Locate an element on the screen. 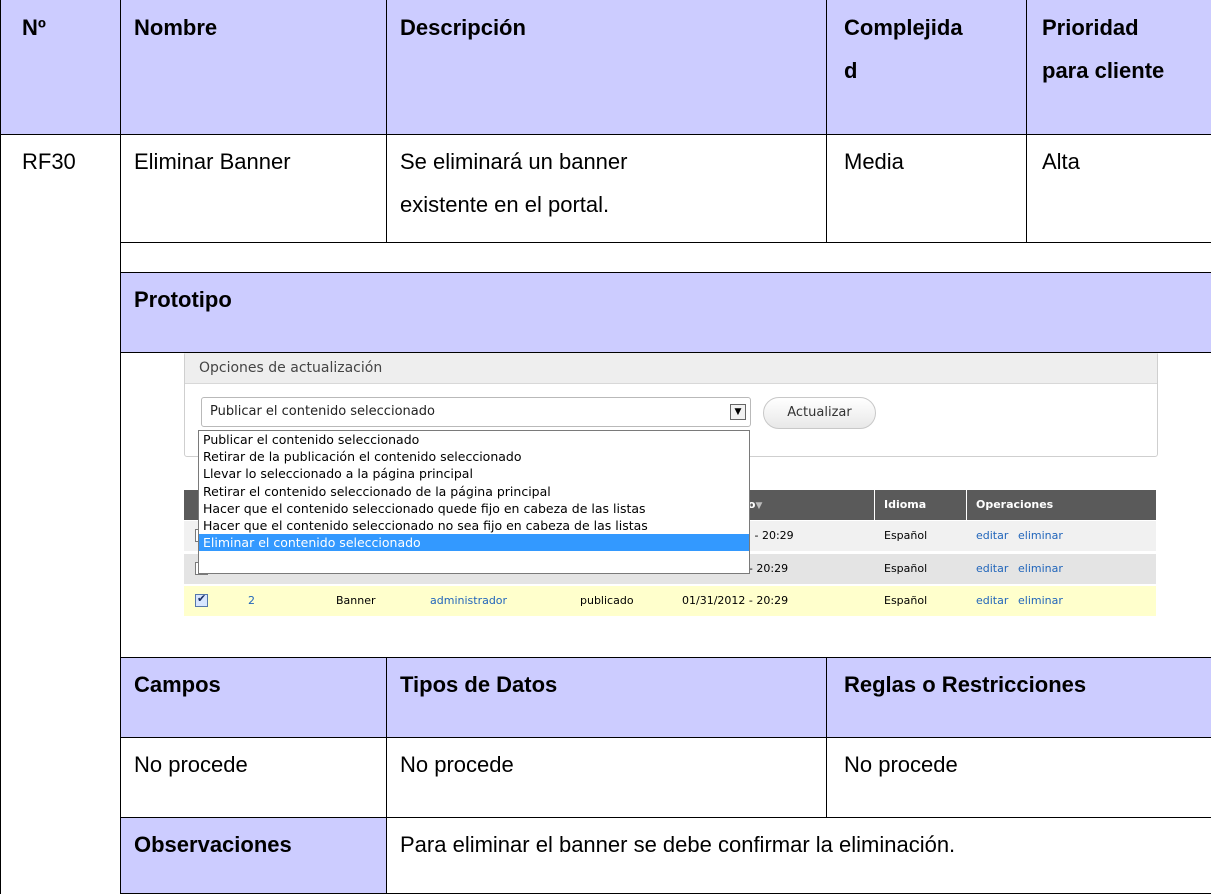 This screenshot has width=1211, height=894. header-prioridad-line1: Prioridad is located at coordinates (1090, 27).